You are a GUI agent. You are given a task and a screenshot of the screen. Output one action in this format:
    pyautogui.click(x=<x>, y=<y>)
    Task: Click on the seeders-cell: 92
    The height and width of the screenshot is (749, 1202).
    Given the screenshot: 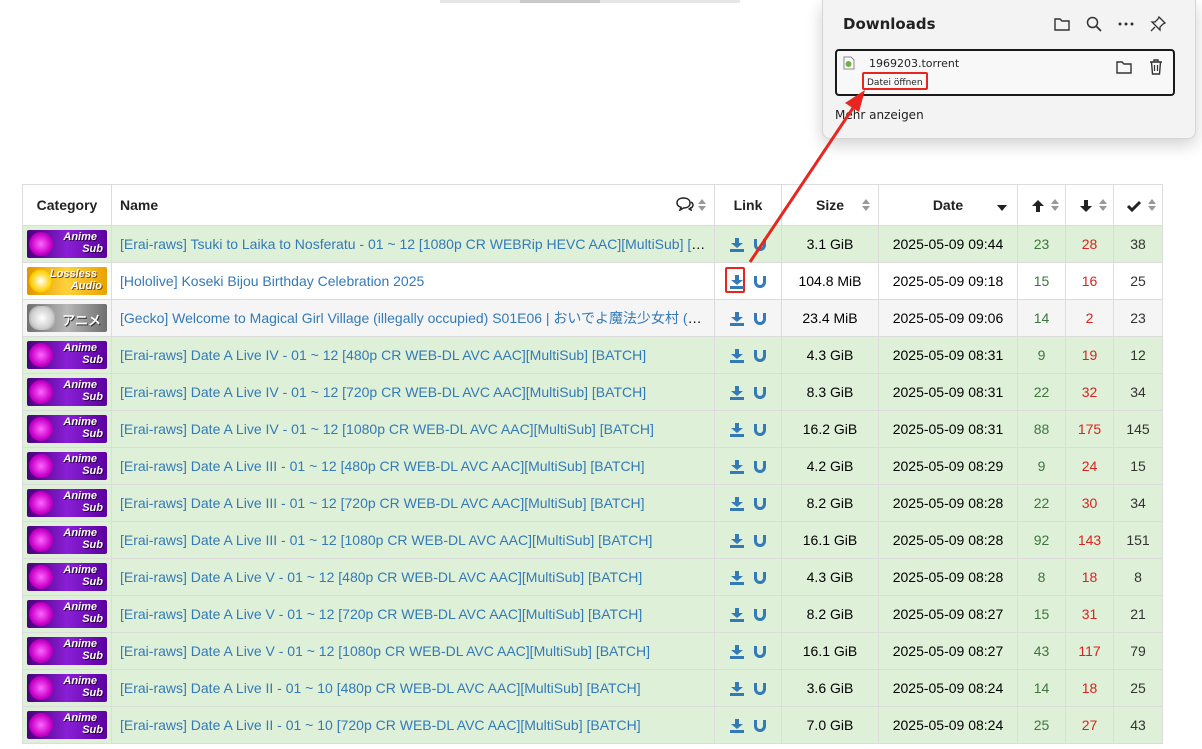 What is the action you would take?
    pyautogui.click(x=1041, y=540)
    